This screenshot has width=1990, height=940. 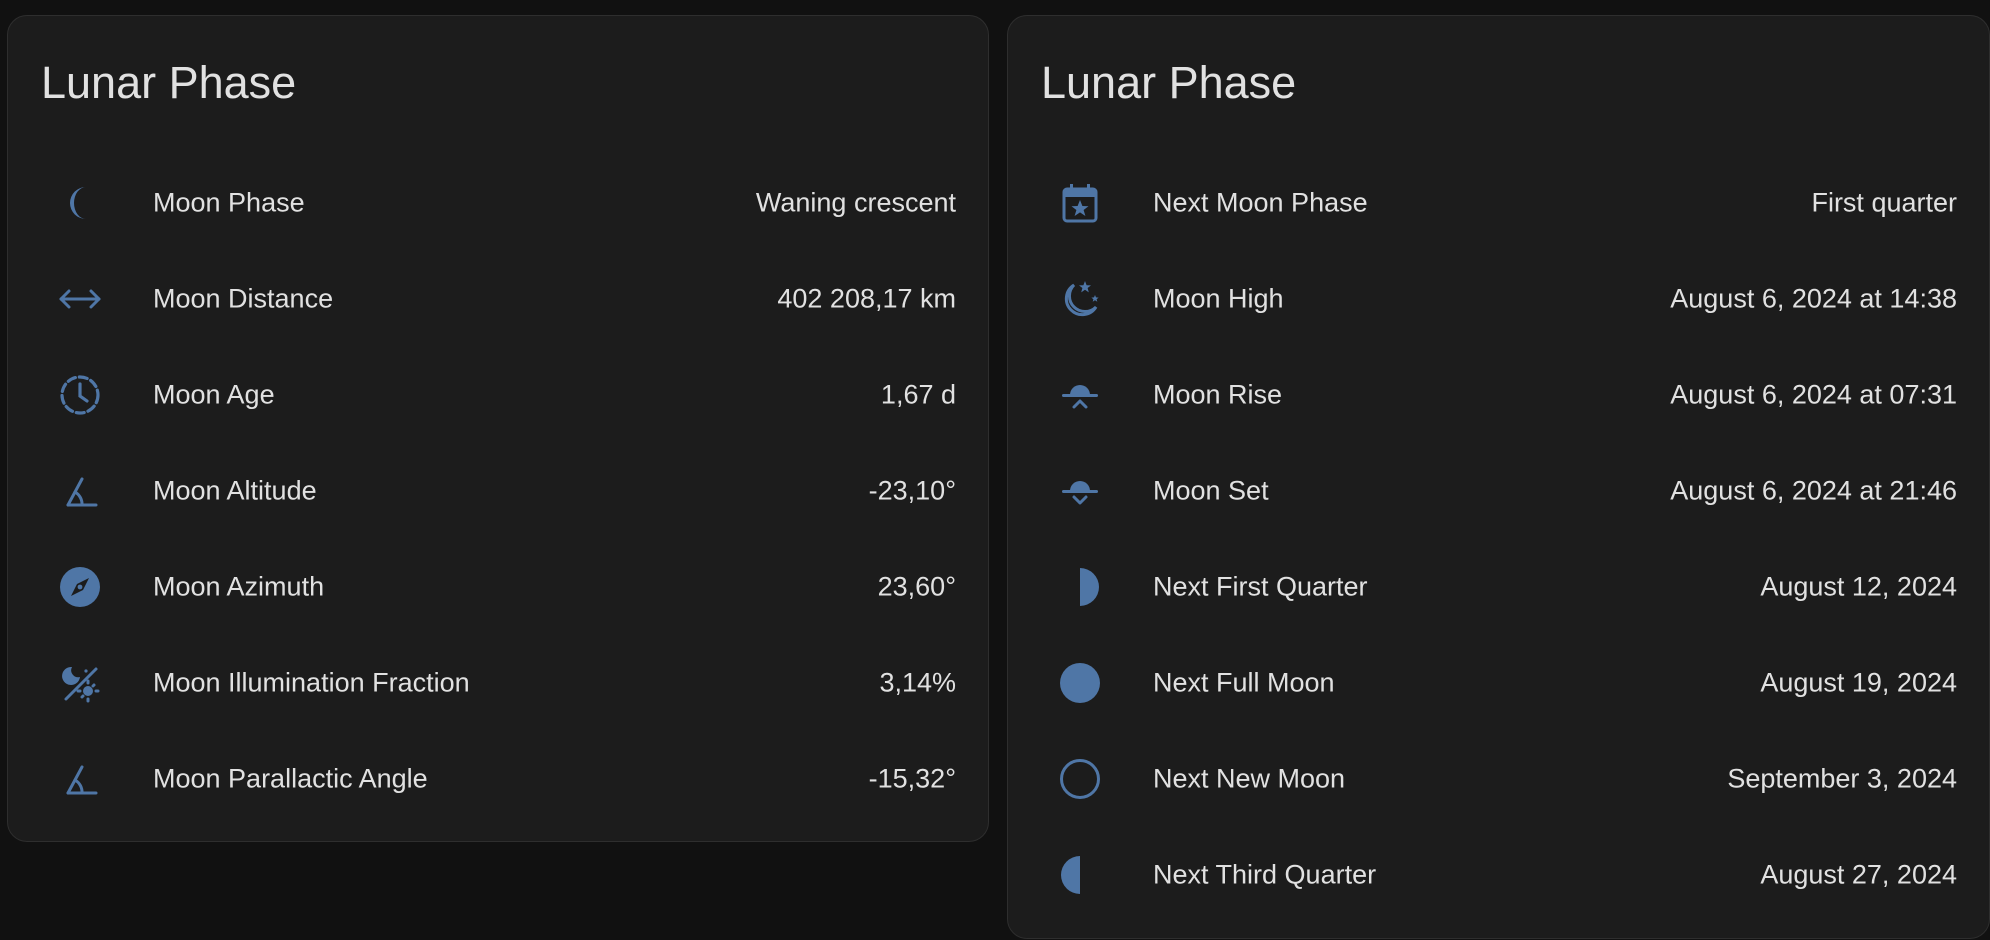 What do you see at coordinates (1813, 298) in the screenshot?
I see `entity-value: August 6, 2024 at 14:38` at bounding box center [1813, 298].